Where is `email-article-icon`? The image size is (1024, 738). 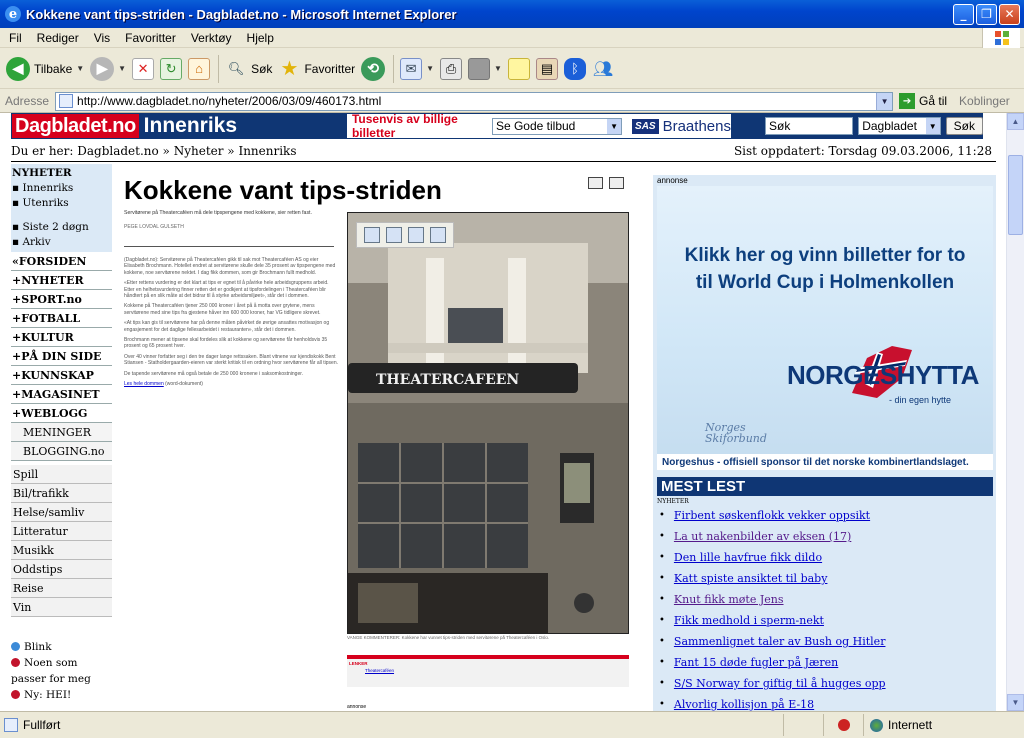 email-article-icon is located at coordinates (616, 183).